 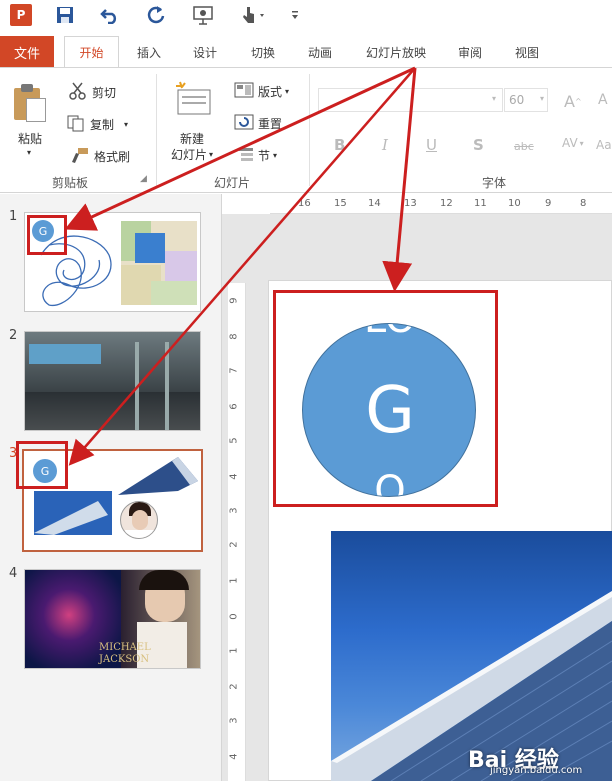 I want to click on tab-animations: 动画, so click(x=320, y=52).